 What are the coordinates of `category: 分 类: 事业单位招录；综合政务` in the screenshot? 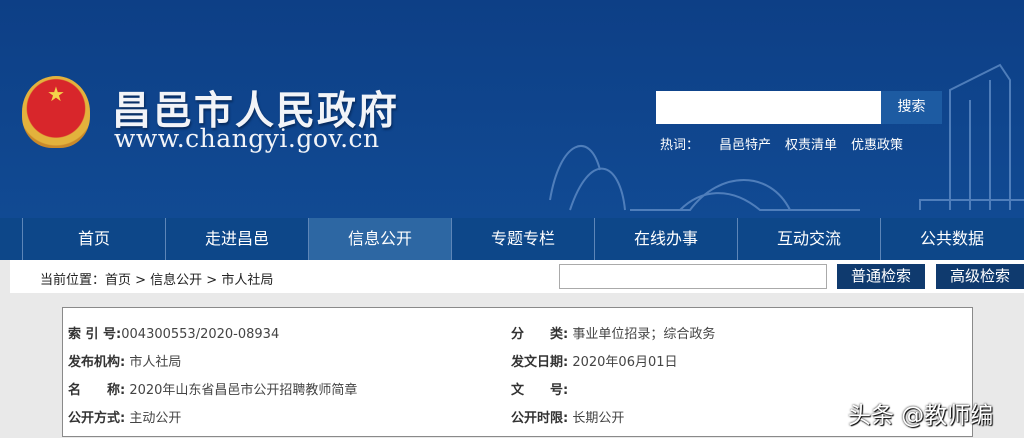 It's located at (613, 332).